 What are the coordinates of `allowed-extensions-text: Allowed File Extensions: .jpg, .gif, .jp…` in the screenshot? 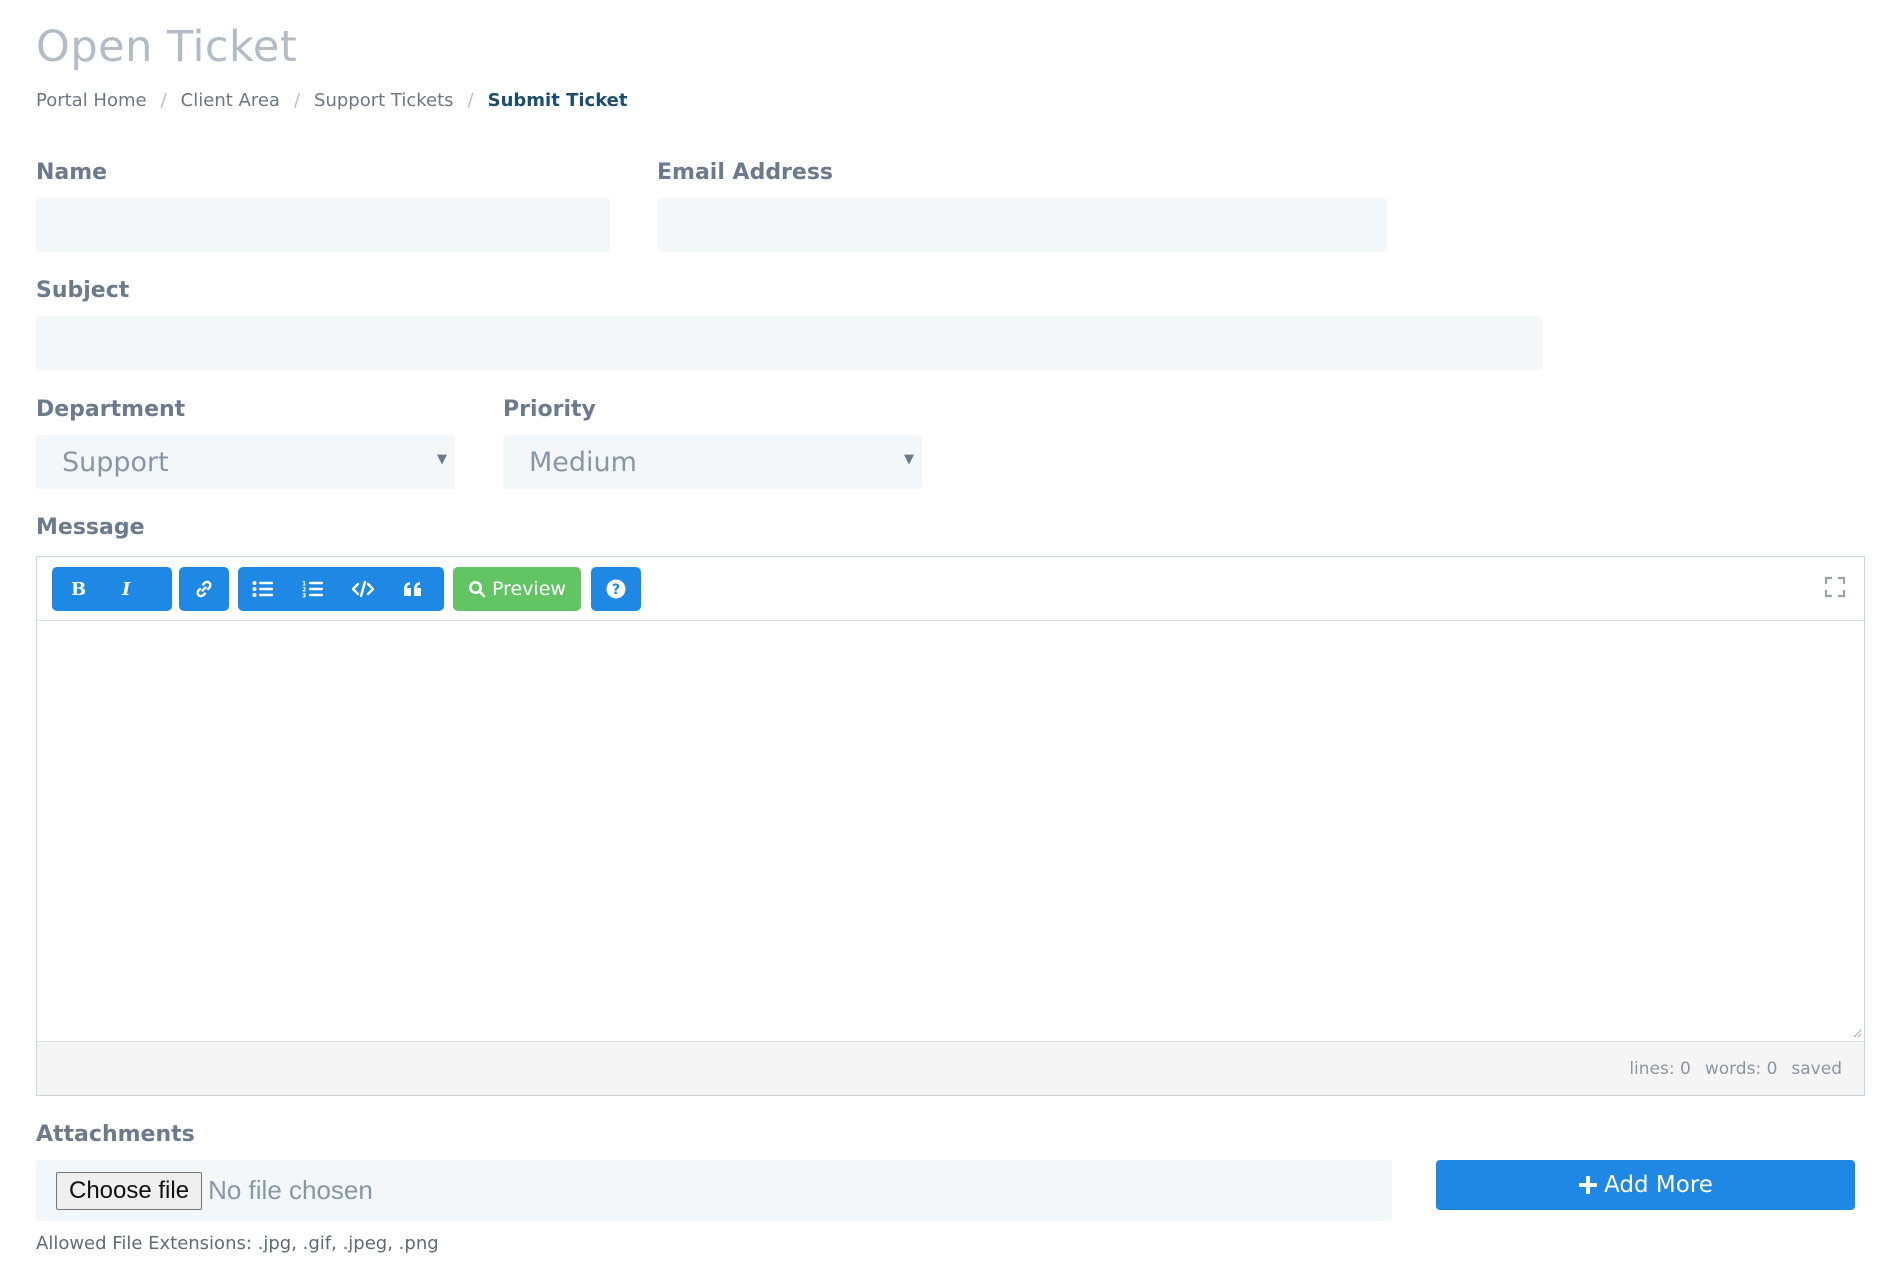 It's located at (237, 1243).